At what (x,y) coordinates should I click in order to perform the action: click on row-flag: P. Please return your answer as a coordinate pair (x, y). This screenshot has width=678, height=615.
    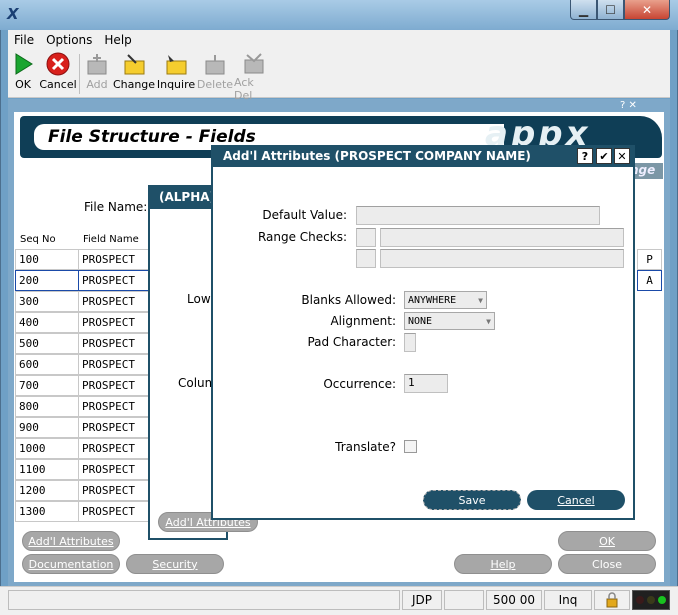
    Looking at the image, I should click on (649, 259).